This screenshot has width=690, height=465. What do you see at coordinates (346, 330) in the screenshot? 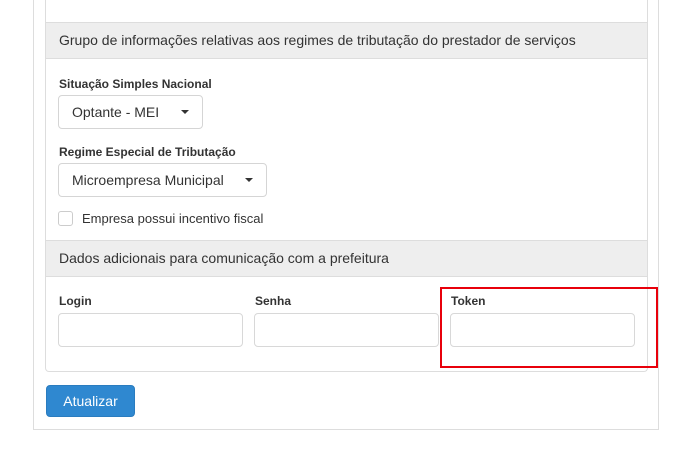
I see `senha-input` at bounding box center [346, 330].